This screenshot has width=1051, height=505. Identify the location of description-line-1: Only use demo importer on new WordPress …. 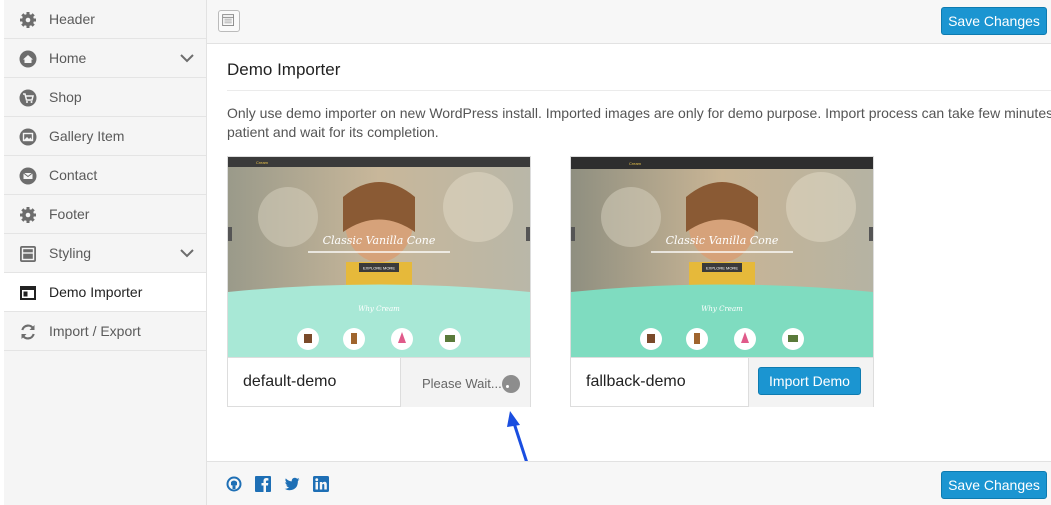
(639, 113).